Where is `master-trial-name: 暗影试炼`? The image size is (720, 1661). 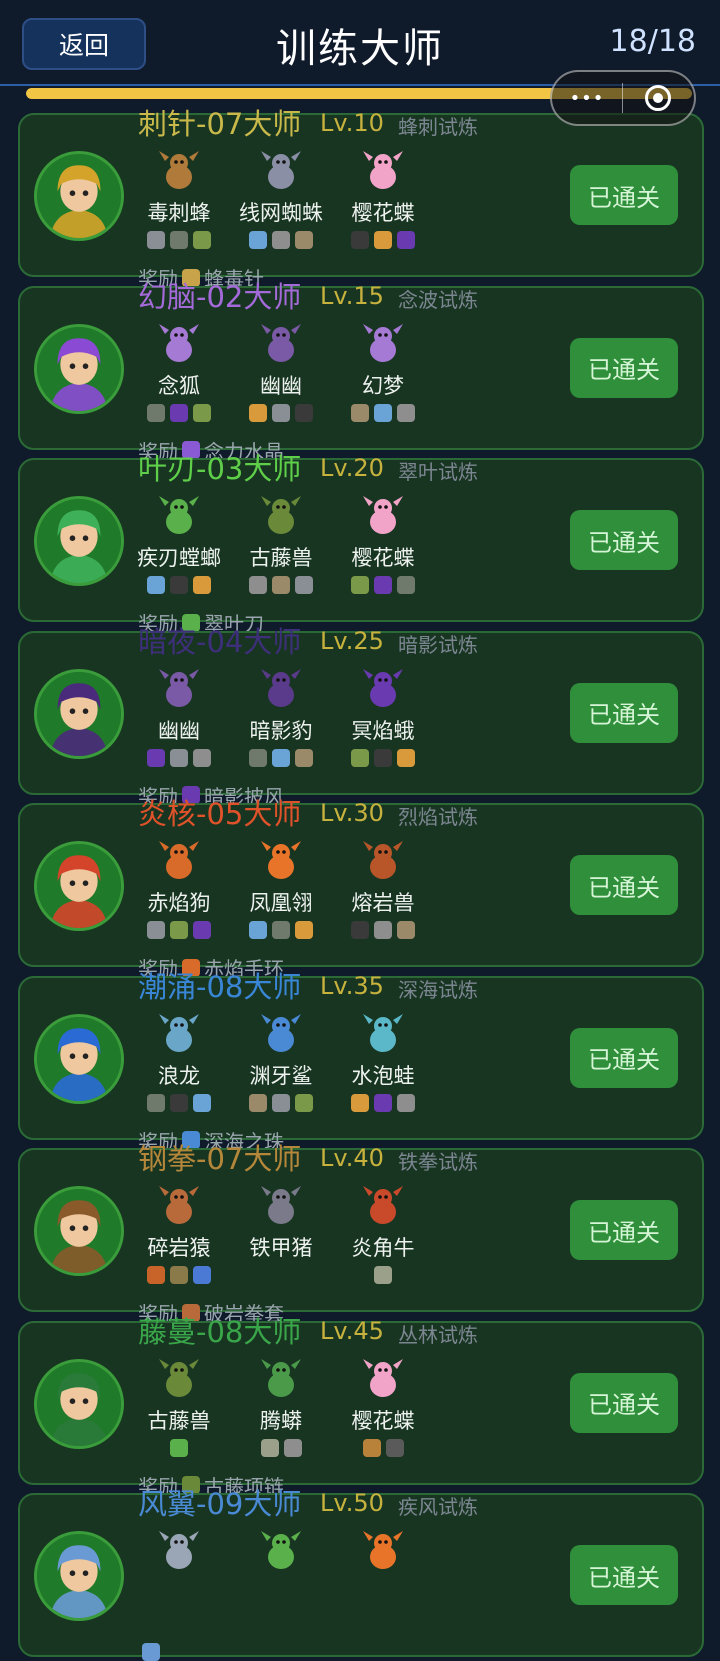 master-trial-name: 暗影试炼 is located at coordinates (438, 644).